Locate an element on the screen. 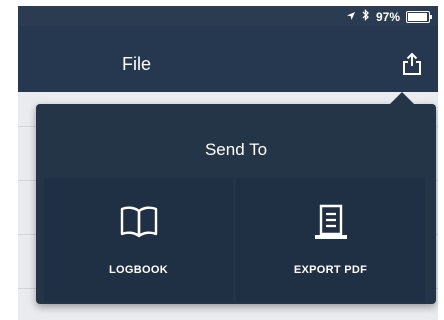 The width and height of the screenshot is (444, 320). page-title: File is located at coordinates (137, 64).